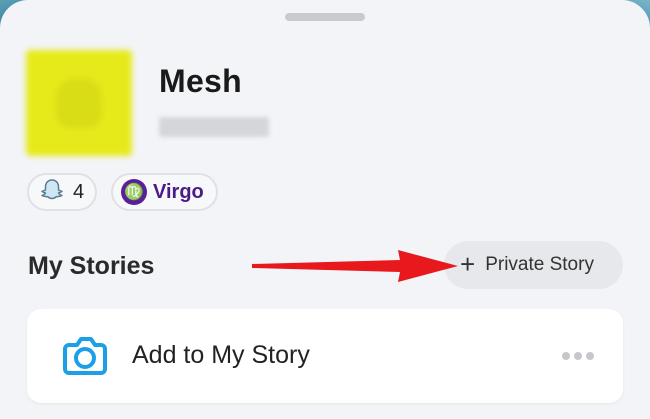  What do you see at coordinates (178, 191) in the screenshot?
I see `zodiac-label: Virgo` at bounding box center [178, 191].